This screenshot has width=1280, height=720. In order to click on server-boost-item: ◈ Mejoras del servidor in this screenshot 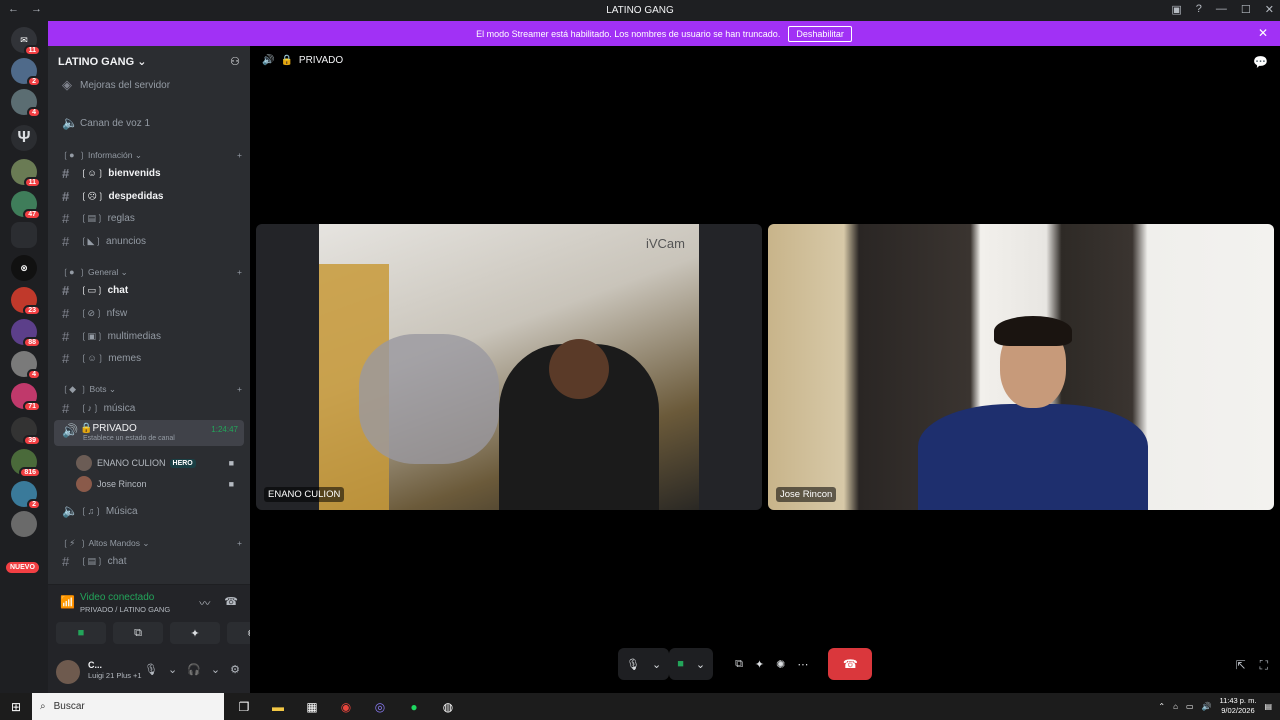, I will do `click(149, 85)`.